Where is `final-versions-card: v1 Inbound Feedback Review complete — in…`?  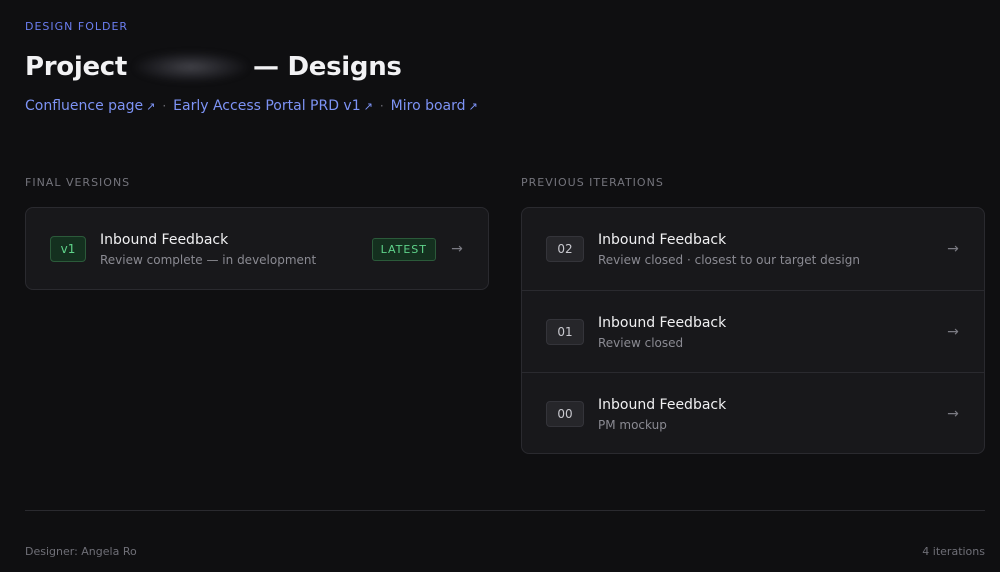
final-versions-card: v1 Inbound Feedback Review complete — in… is located at coordinates (257, 248).